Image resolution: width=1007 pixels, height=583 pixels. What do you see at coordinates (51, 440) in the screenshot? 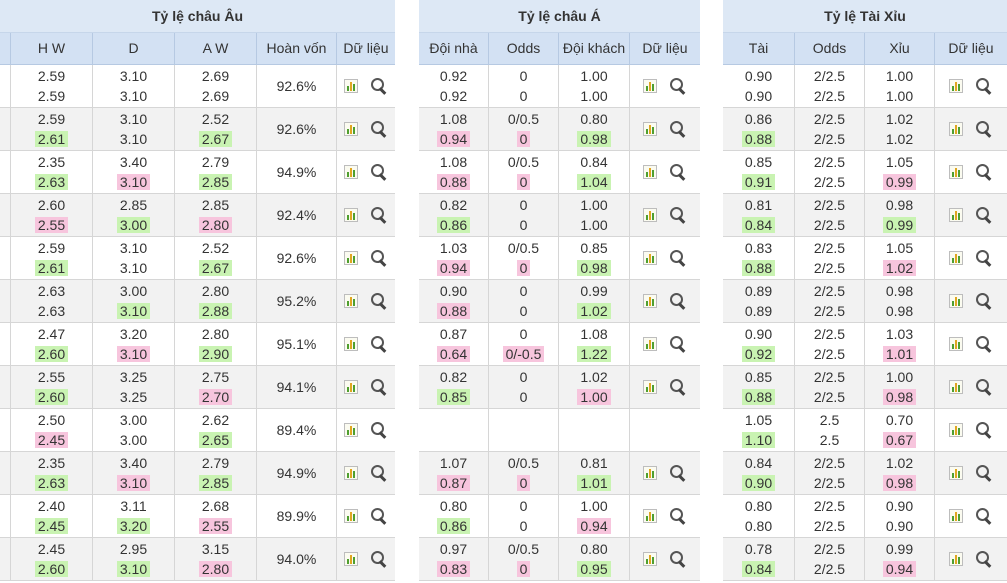
I see `odds-value: 2.45` at bounding box center [51, 440].